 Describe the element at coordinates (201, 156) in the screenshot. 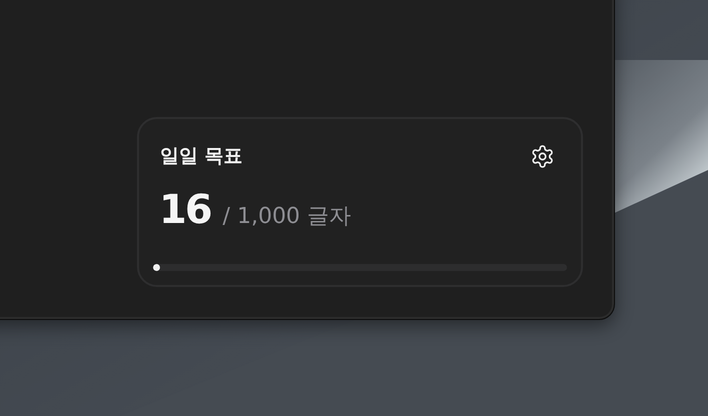

I see `card-title: 일일 목표` at that location.